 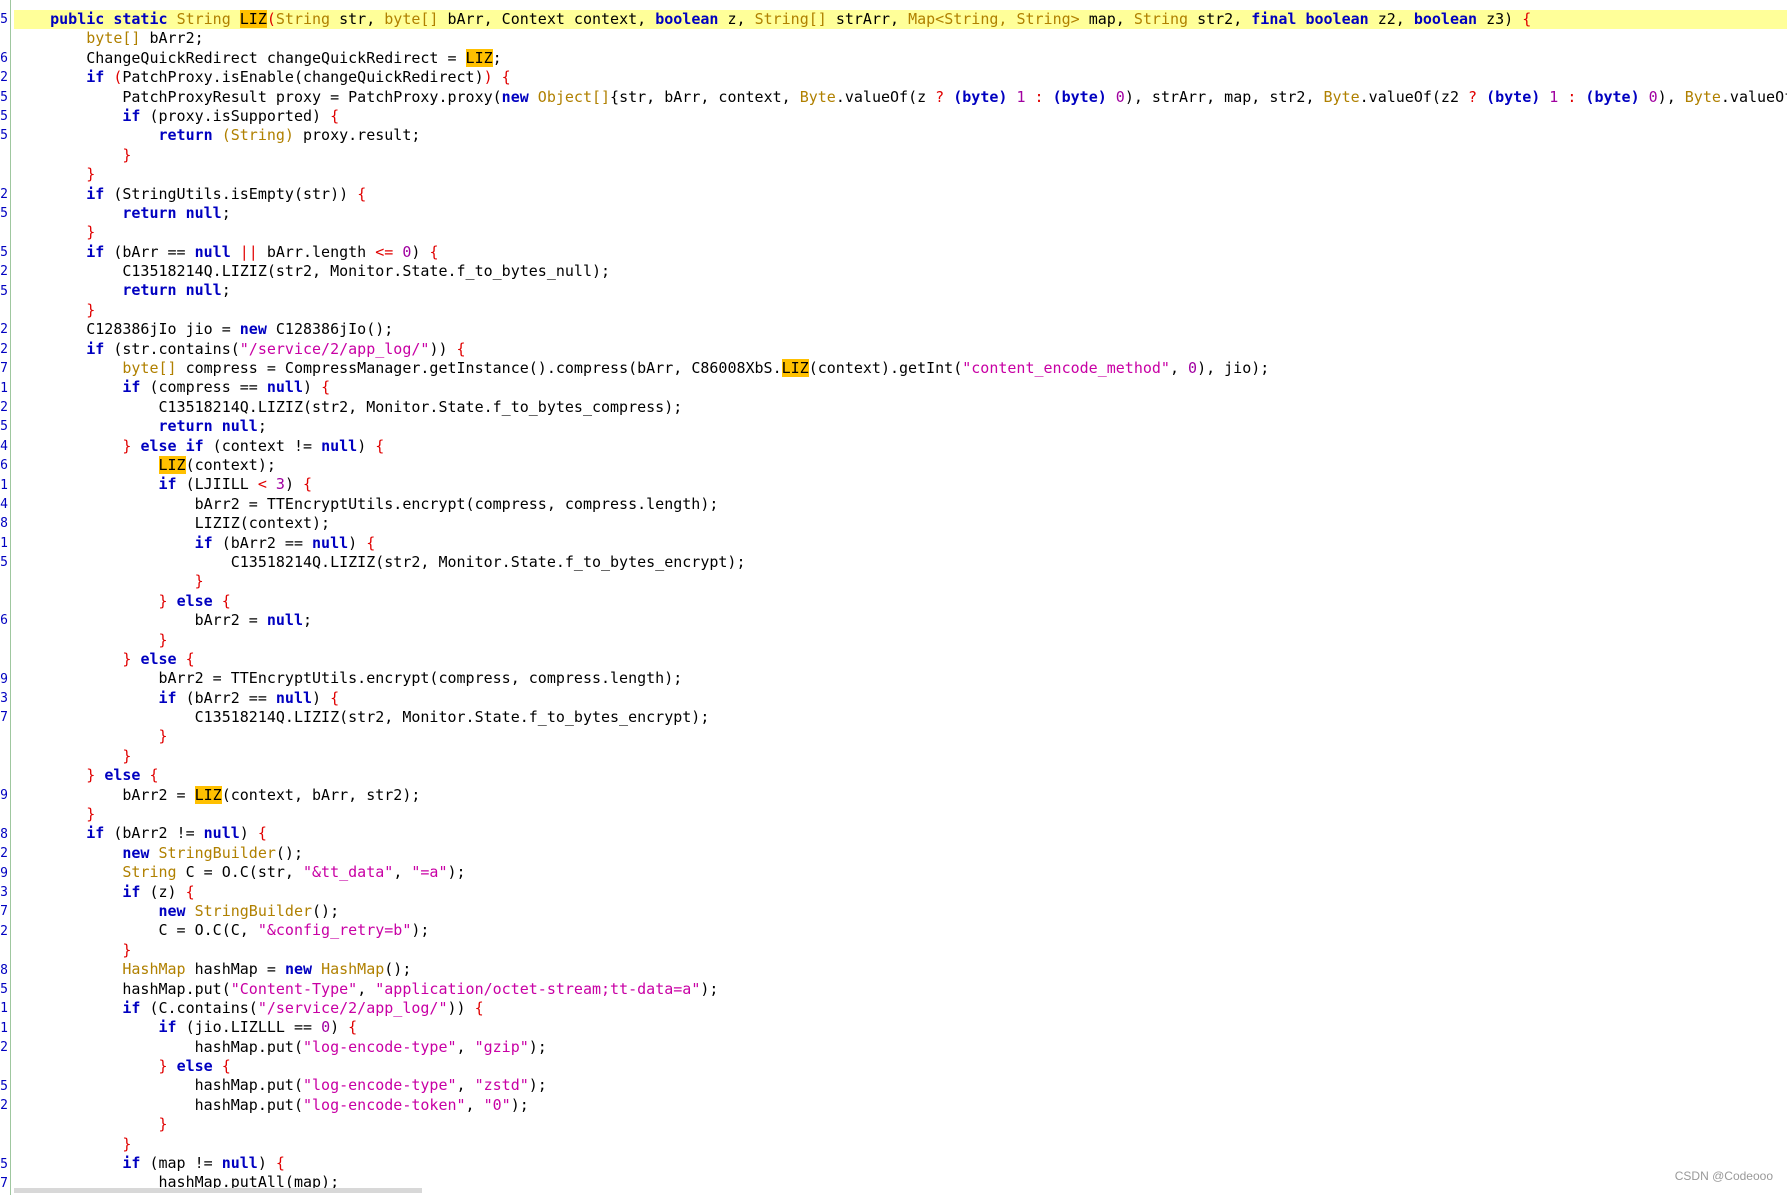 I want to click on code-token: "0", so click(x=497, y=1104).